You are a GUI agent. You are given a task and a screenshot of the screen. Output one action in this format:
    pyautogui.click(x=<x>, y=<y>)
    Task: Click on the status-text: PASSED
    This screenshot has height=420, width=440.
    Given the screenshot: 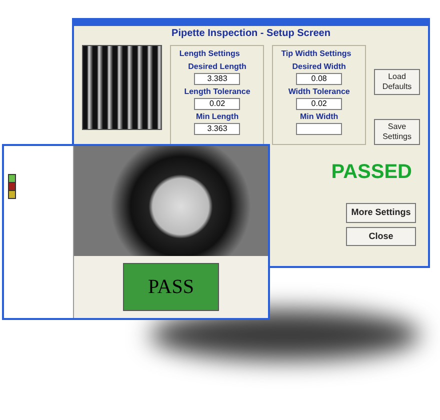 What is the action you would take?
    pyautogui.click(x=371, y=172)
    